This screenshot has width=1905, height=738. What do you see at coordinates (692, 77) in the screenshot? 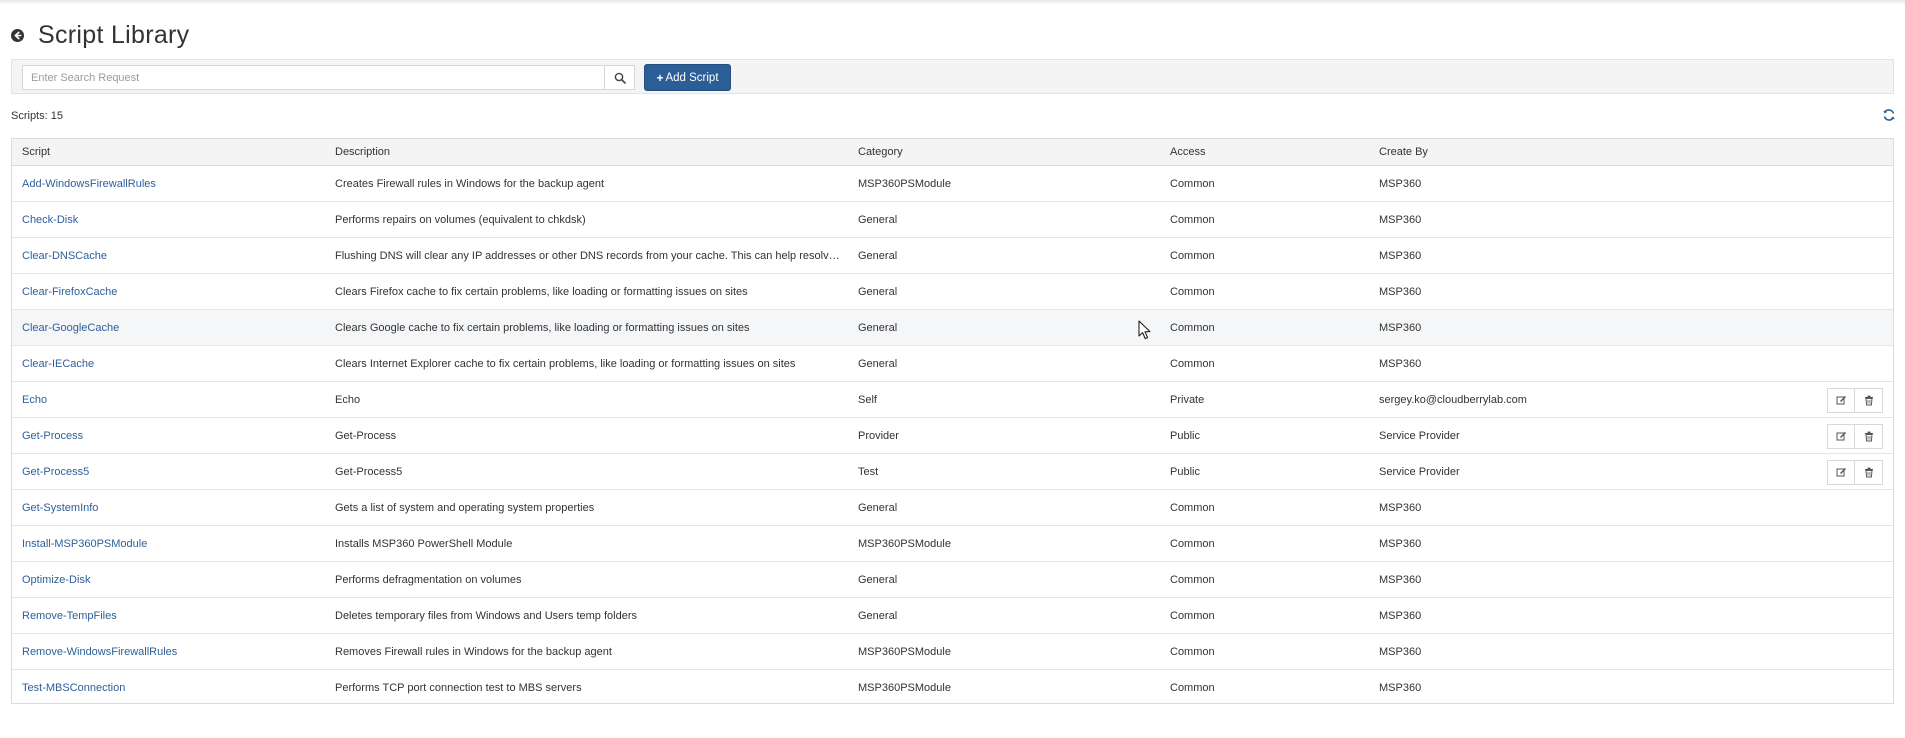
I see `add-script-label: Add Script` at bounding box center [692, 77].